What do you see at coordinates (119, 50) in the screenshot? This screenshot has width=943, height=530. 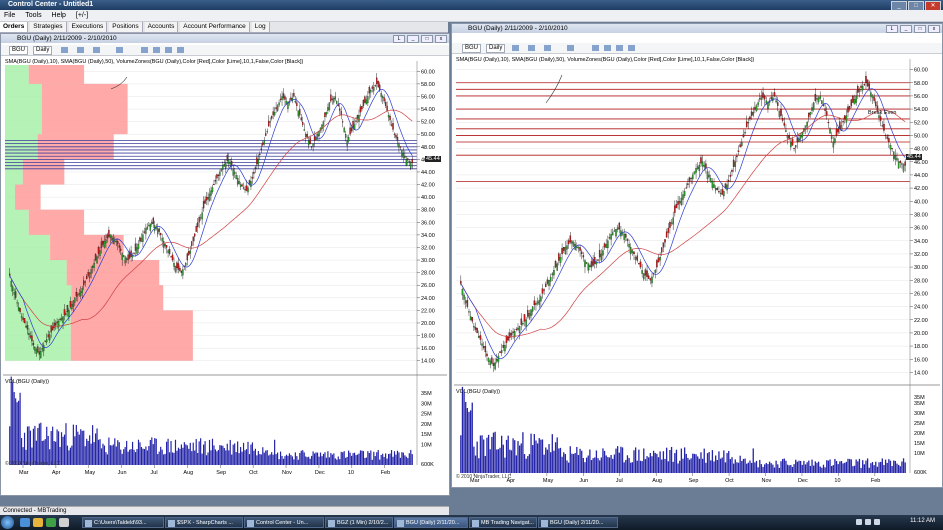 I see `left-zoom-icon` at bounding box center [119, 50].